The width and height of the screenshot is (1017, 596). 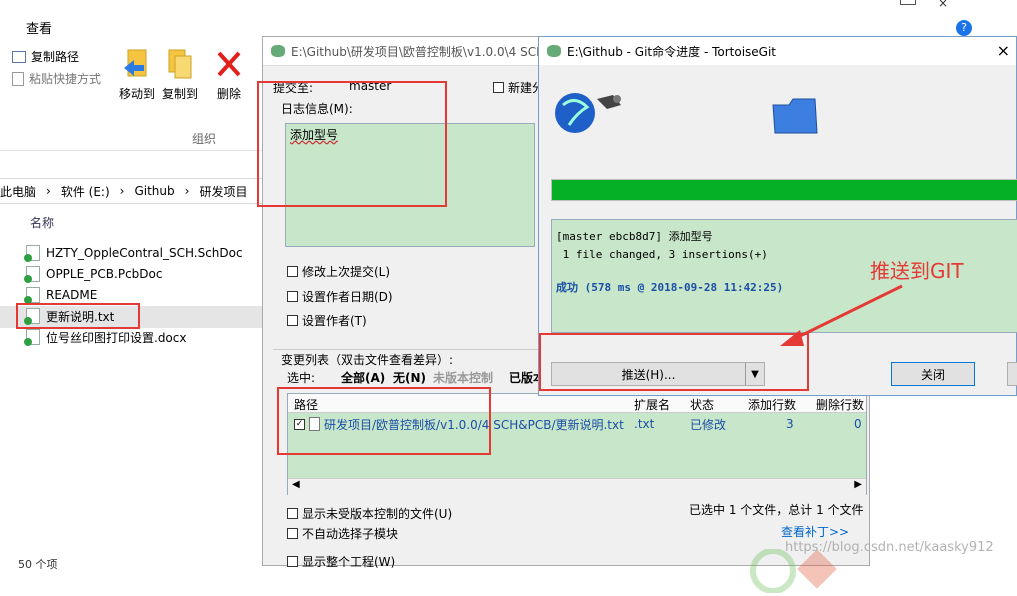 What do you see at coordinates (964, 28) in the screenshot?
I see `help-icon: ?` at bounding box center [964, 28].